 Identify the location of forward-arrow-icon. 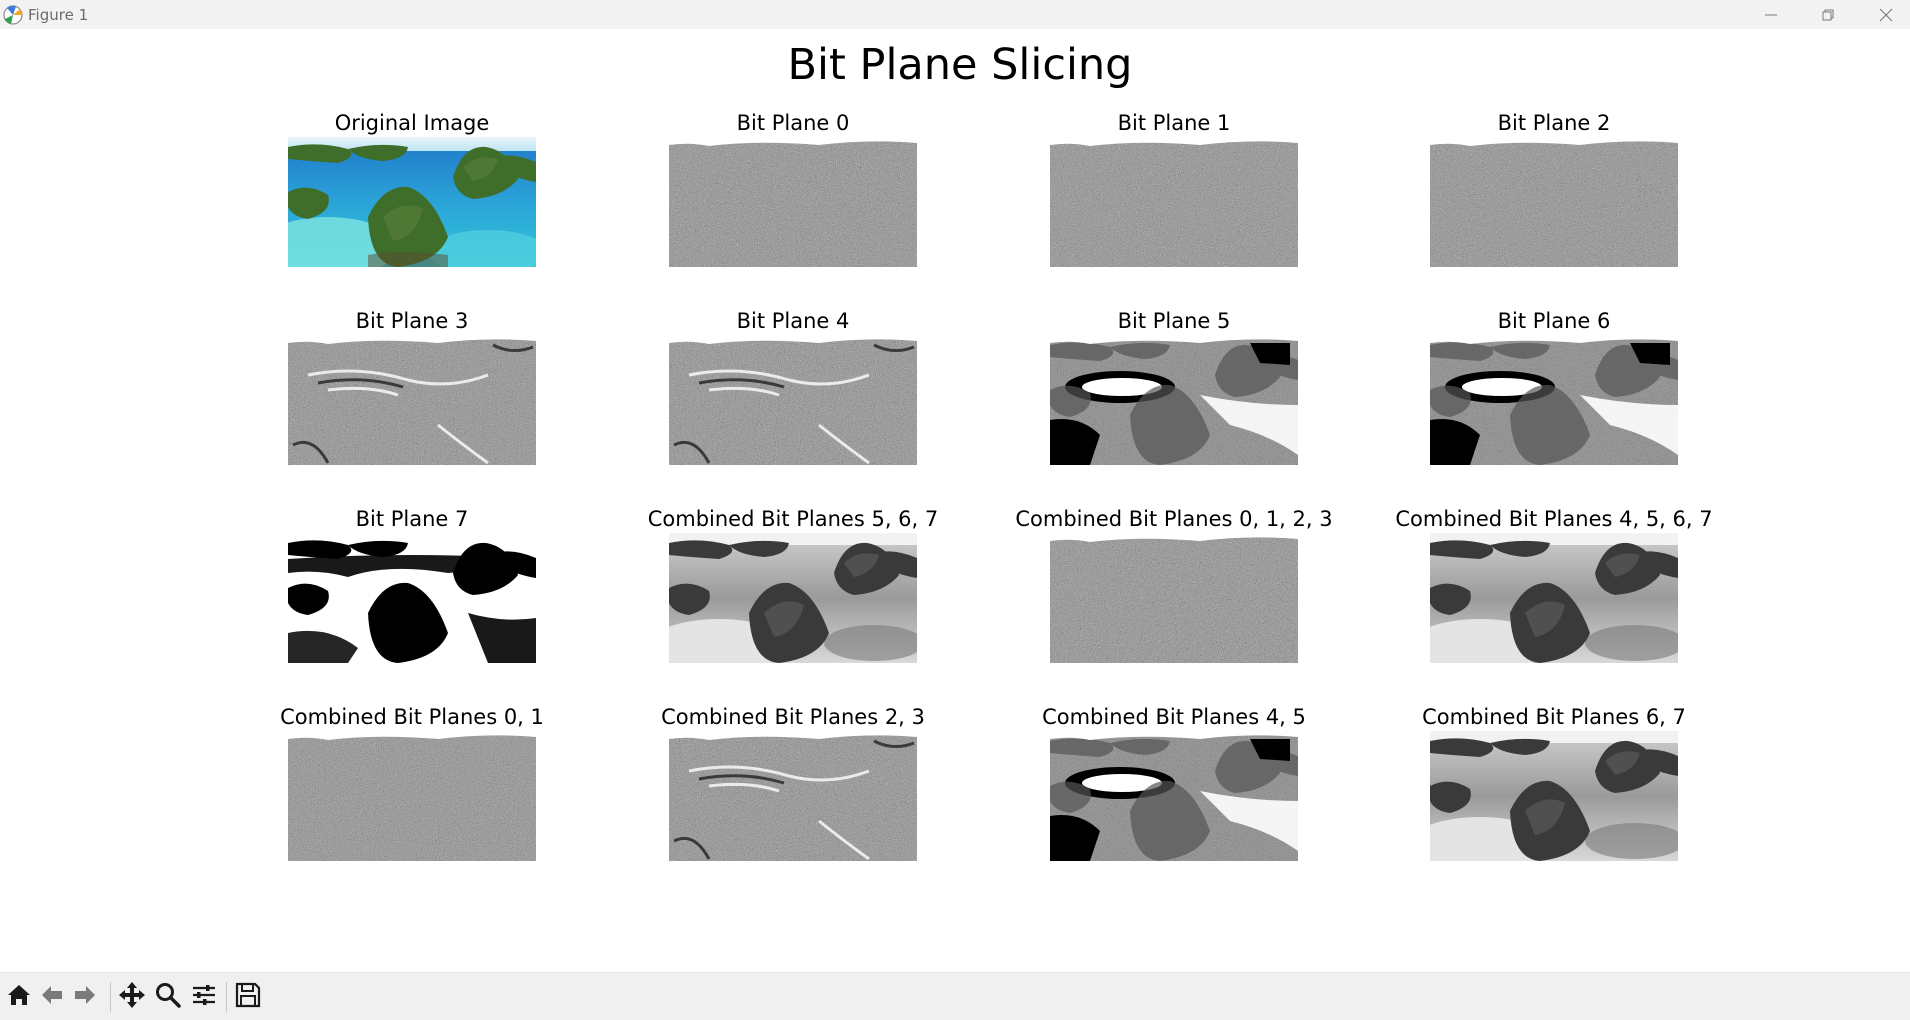
(85, 997).